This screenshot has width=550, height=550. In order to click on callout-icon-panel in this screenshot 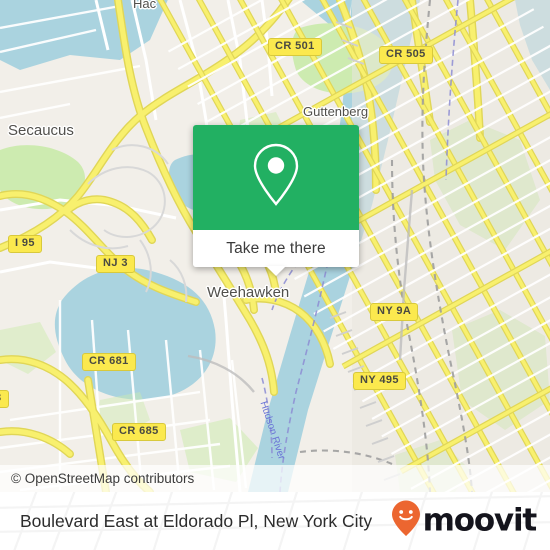, I will do `click(276, 177)`.